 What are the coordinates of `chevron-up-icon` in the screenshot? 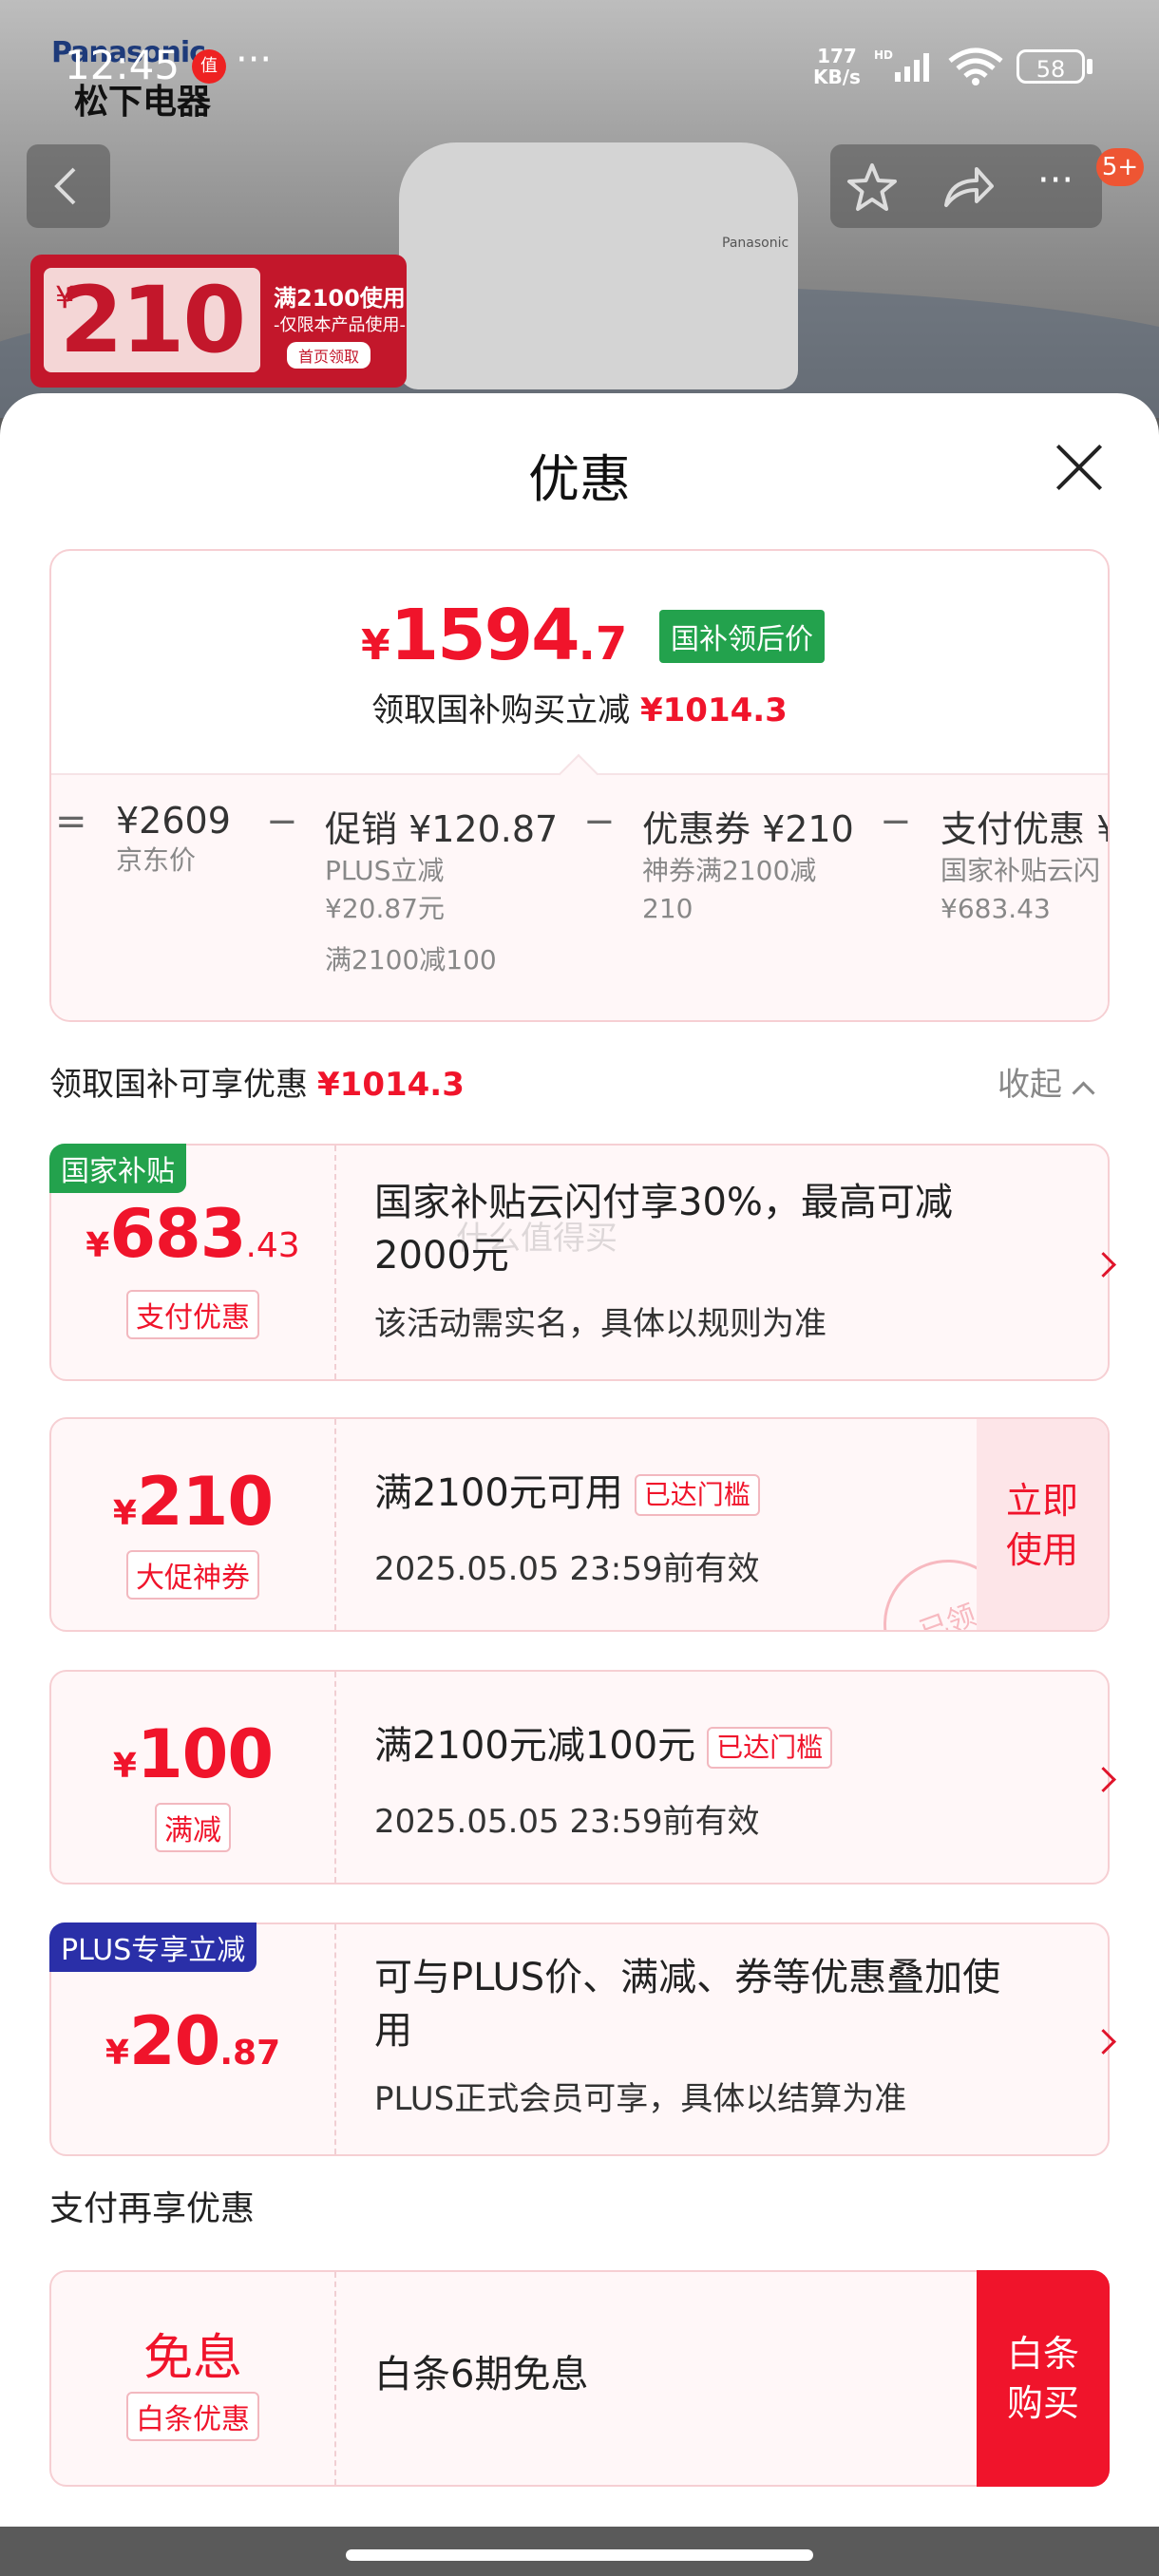 It's located at (1083, 1093).